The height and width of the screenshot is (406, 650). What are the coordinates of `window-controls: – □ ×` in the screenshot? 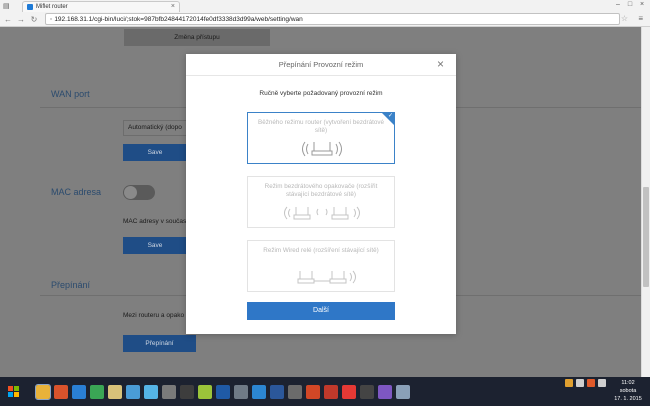 It's located at (630, 4).